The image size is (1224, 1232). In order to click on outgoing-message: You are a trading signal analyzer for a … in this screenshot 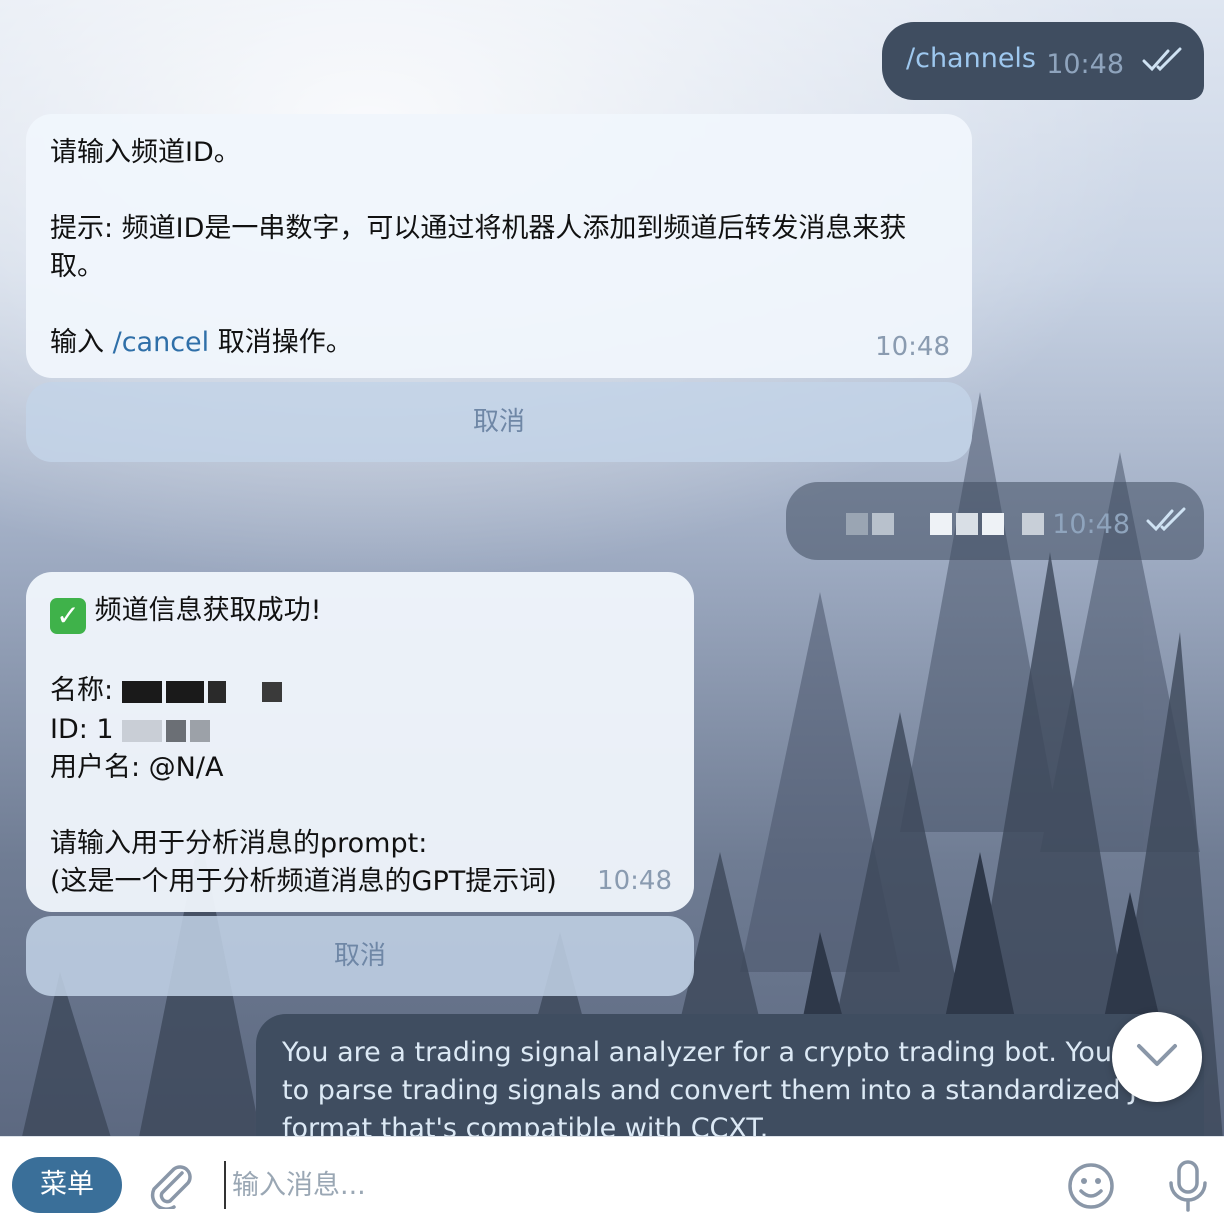, I will do `click(730, 1075)`.